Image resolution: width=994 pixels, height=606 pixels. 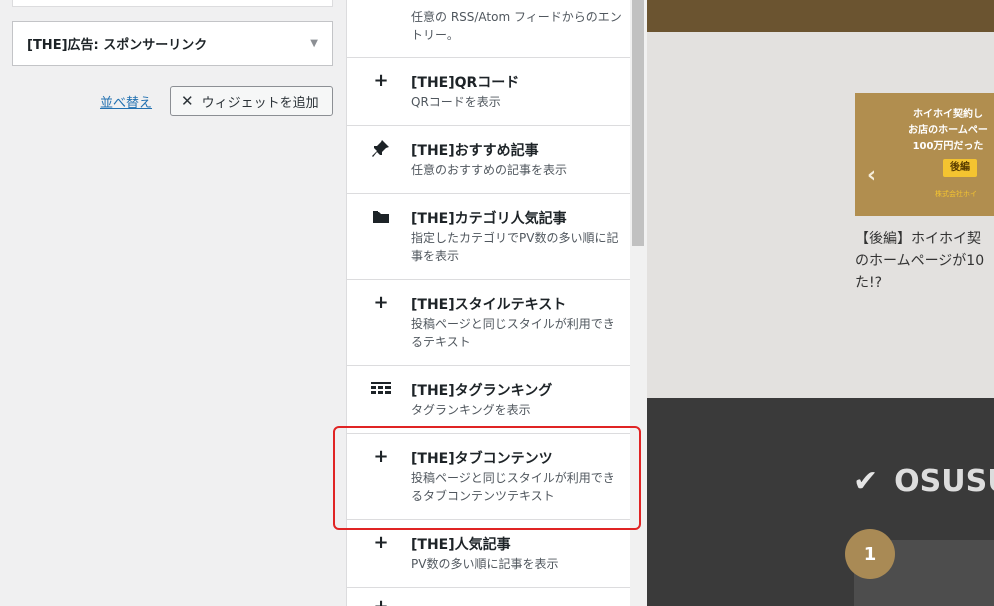 What do you see at coordinates (948, 130) in the screenshot?
I see `banner-text: ホイホイ契約し お店のホームペー 100万円だった` at bounding box center [948, 130].